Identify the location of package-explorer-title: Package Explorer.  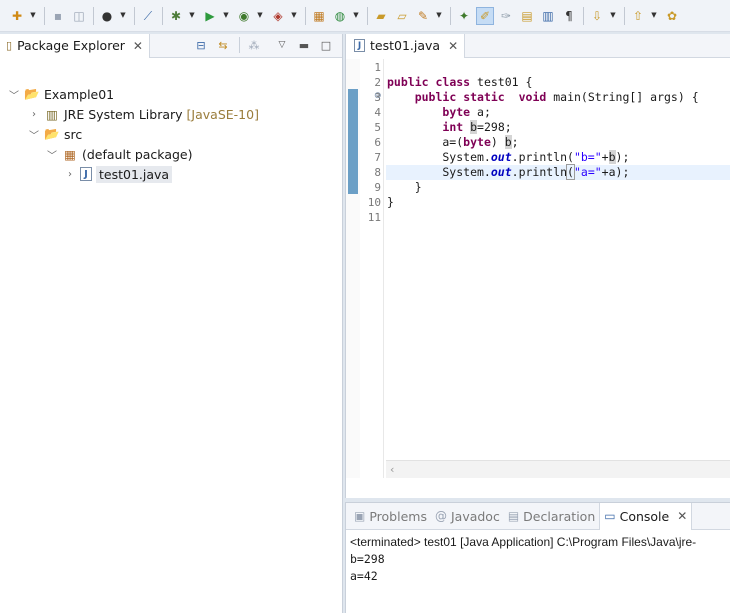
(71, 45).